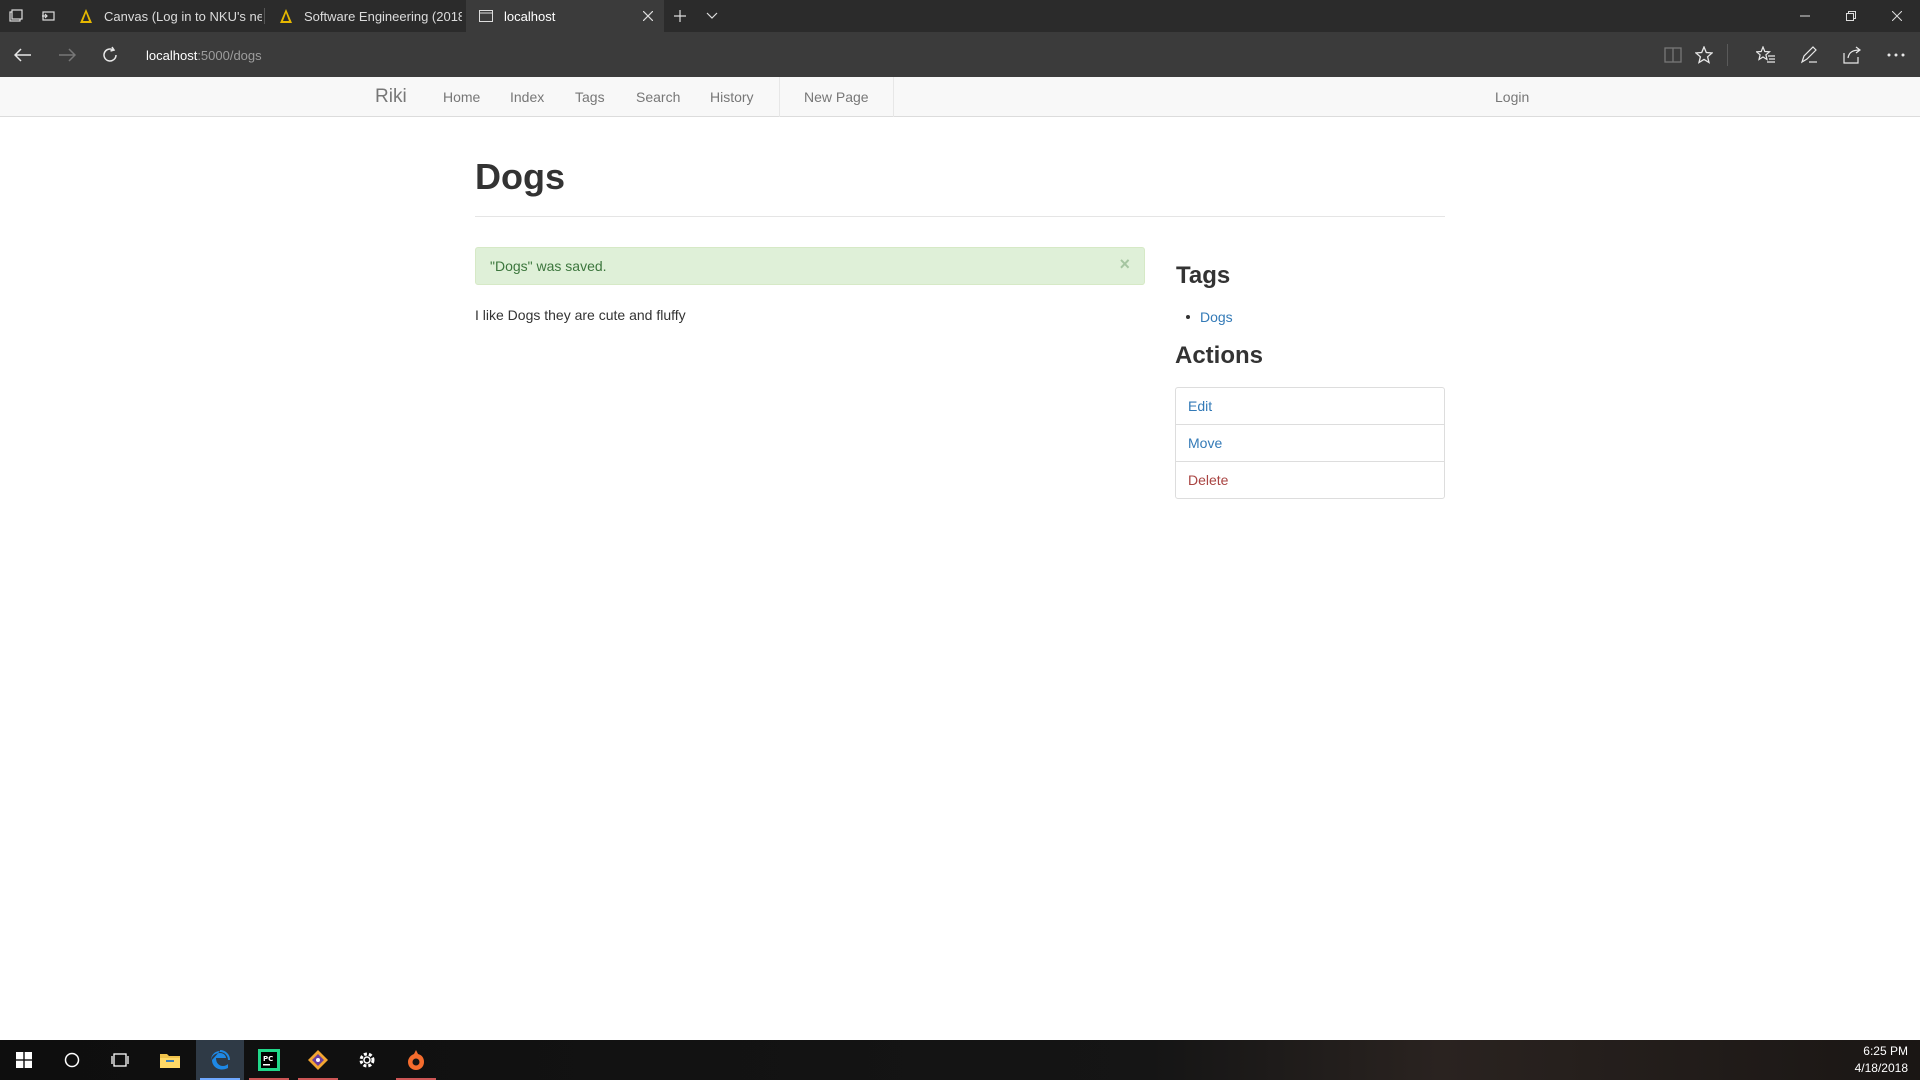 This screenshot has width=1920, height=1080. I want to click on title-divider, so click(960, 216).